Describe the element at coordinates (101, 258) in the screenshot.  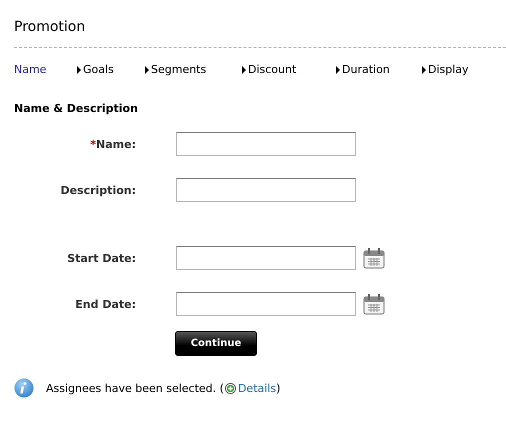
I see `field-label: Start Date:` at that location.